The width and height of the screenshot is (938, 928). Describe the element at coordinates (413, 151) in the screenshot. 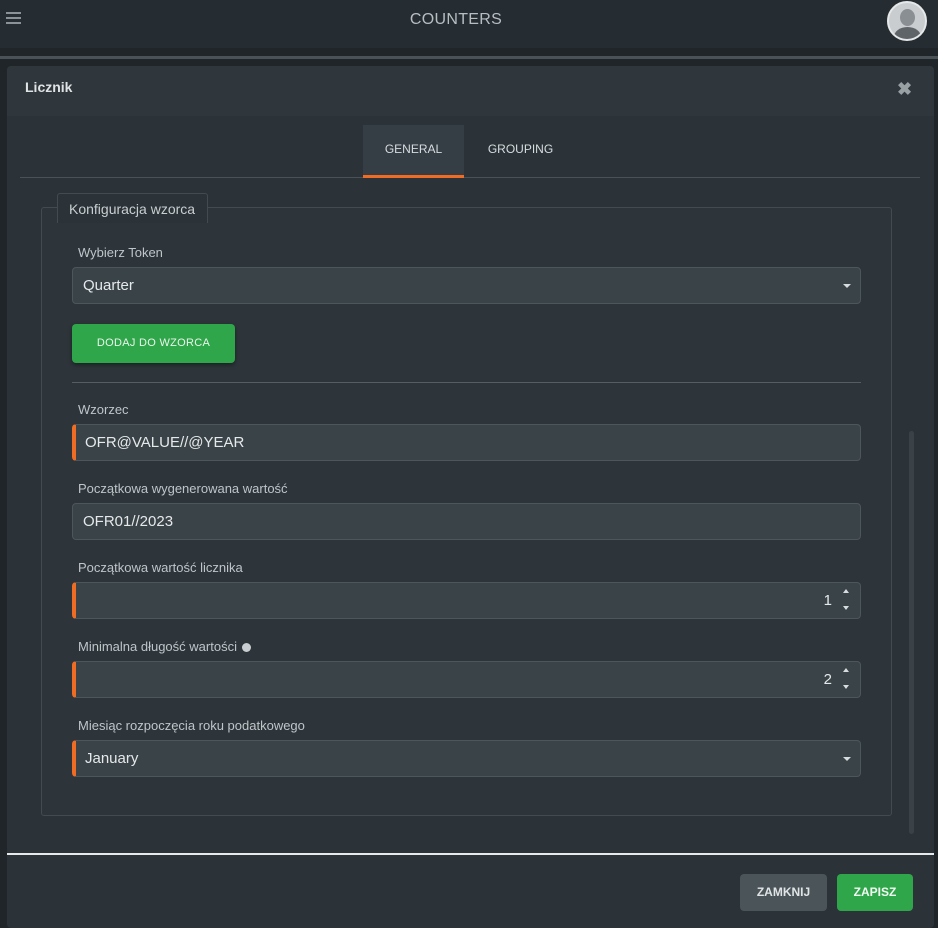

I see `tab-general: GENERAL` at that location.